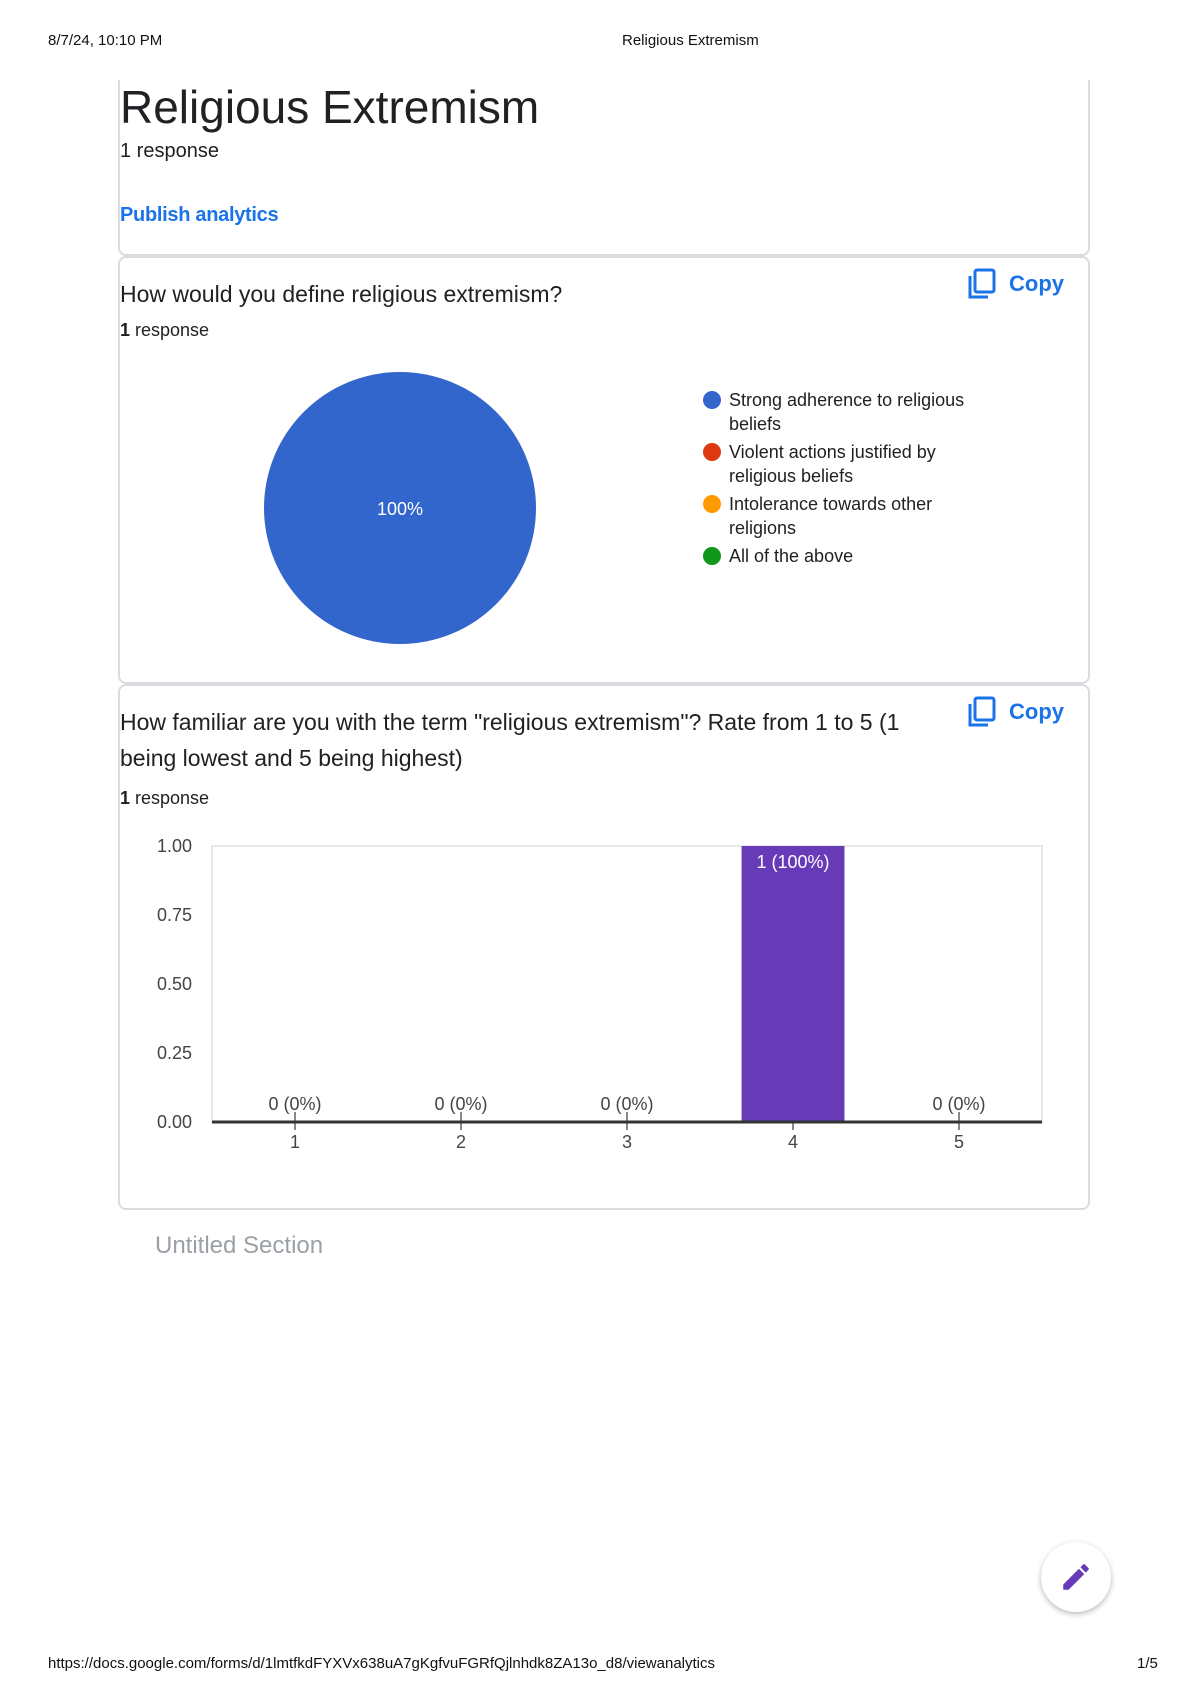 The height and width of the screenshot is (1698, 1200). What do you see at coordinates (174, 846) in the screenshot?
I see `y-tick-label: 1.00` at bounding box center [174, 846].